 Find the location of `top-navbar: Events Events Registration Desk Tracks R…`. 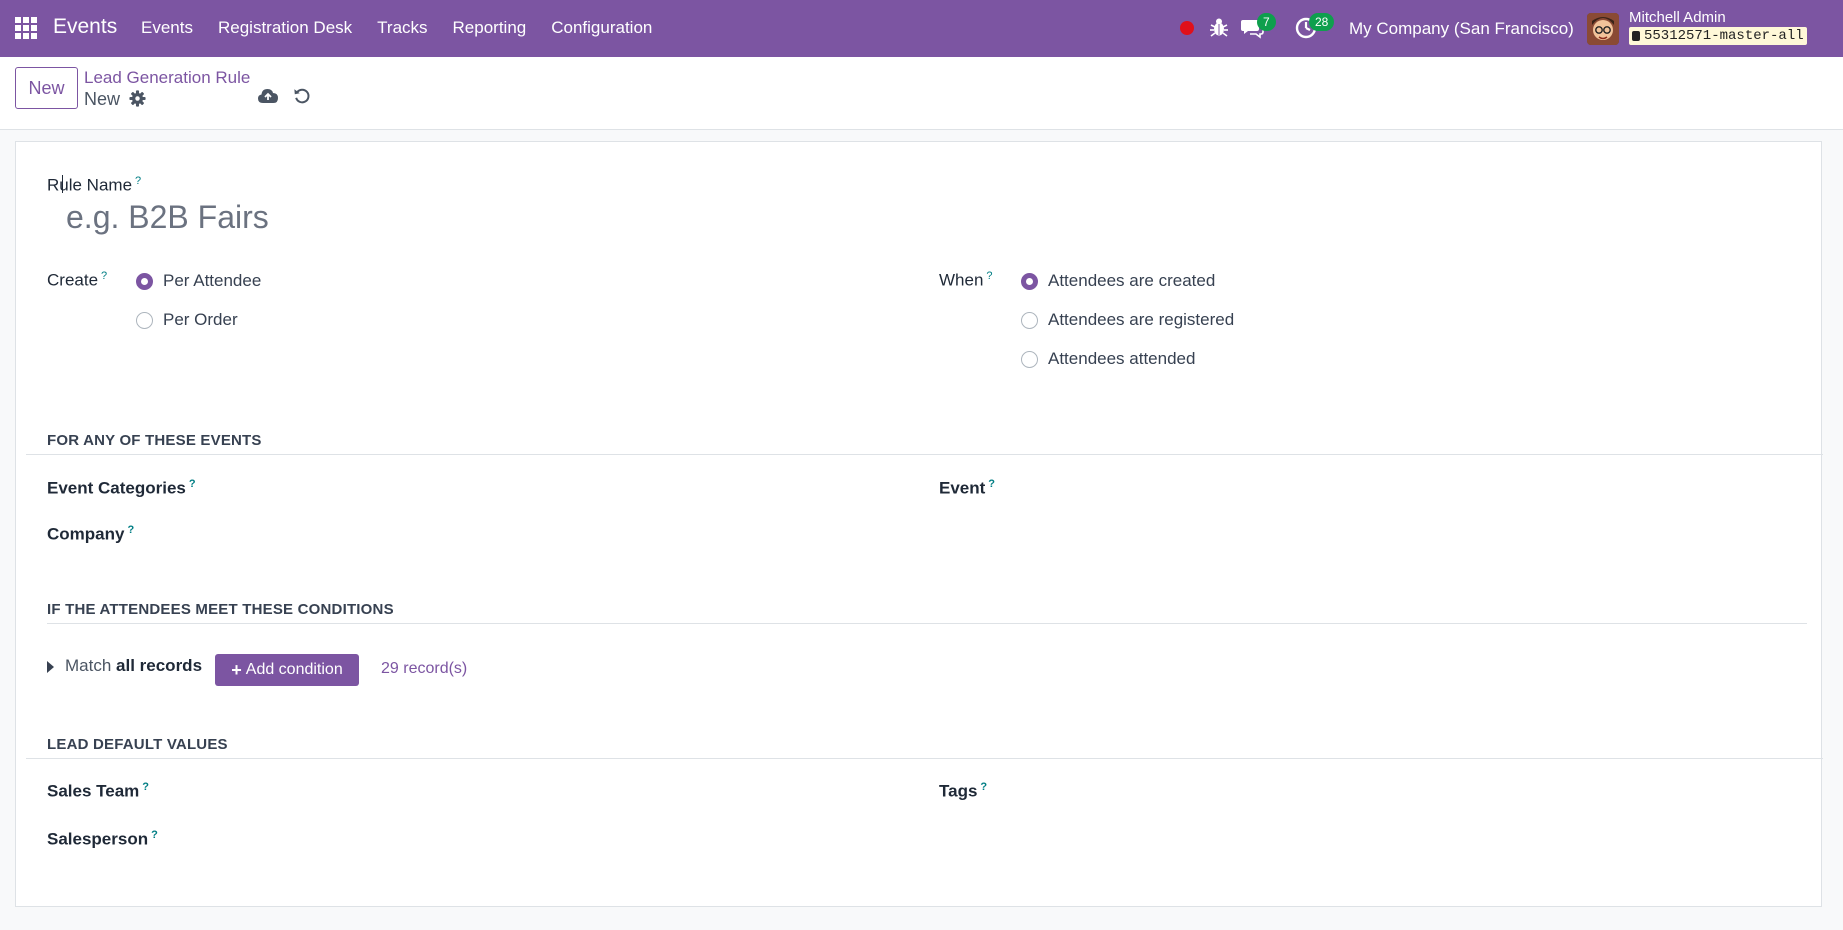

top-navbar: Events Events Registration Desk Tracks R… is located at coordinates (921, 28).